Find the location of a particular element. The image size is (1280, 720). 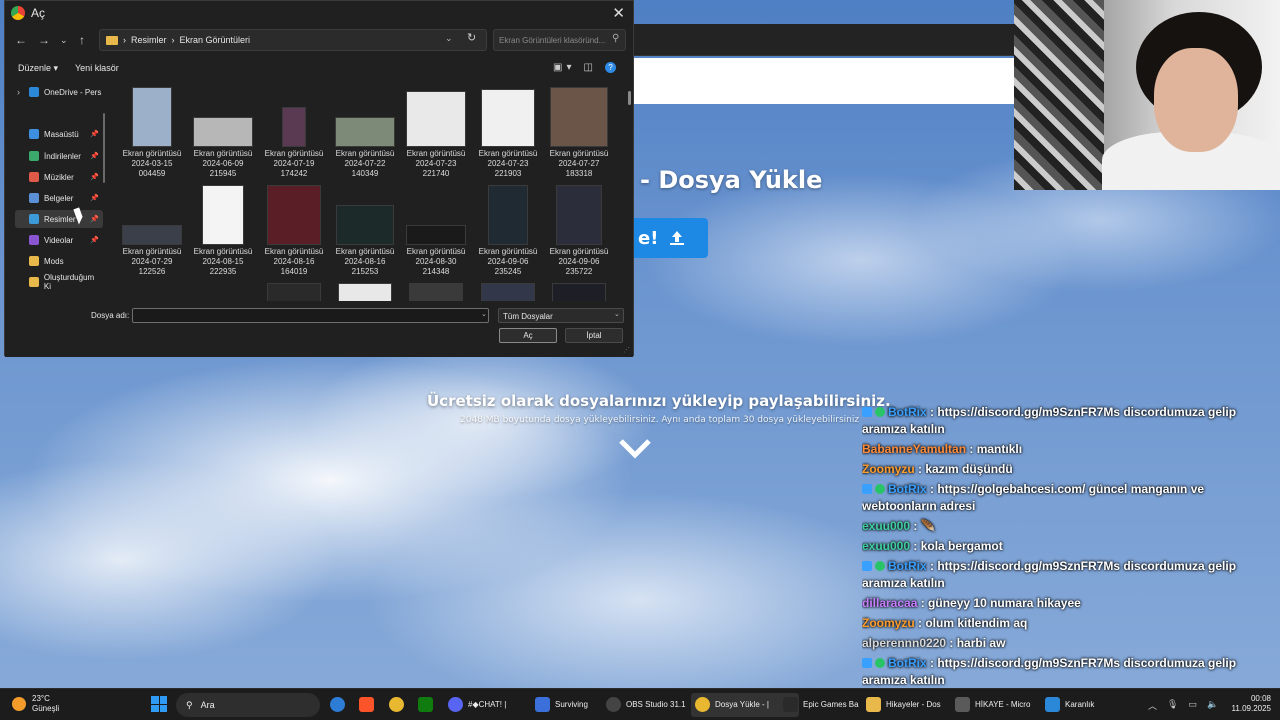

file-name: Ekran görüntüsü 2024-07-27 183318 is located at coordinates (579, 164).